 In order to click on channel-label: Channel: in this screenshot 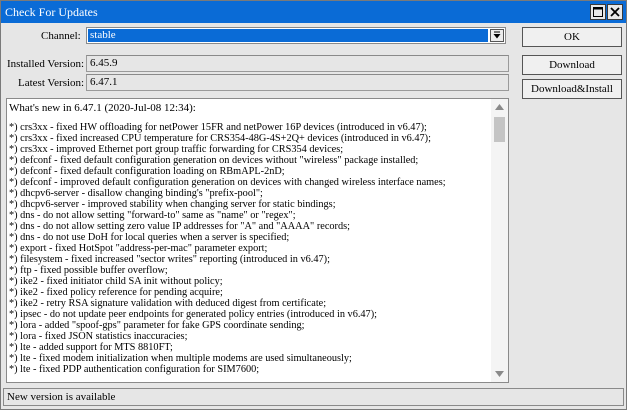, I will do `click(61, 36)`.